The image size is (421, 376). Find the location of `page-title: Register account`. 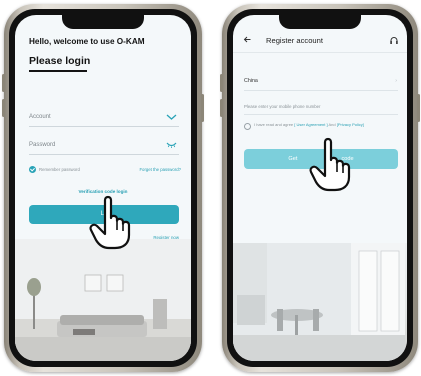

page-title: Register account is located at coordinates (294, 40).